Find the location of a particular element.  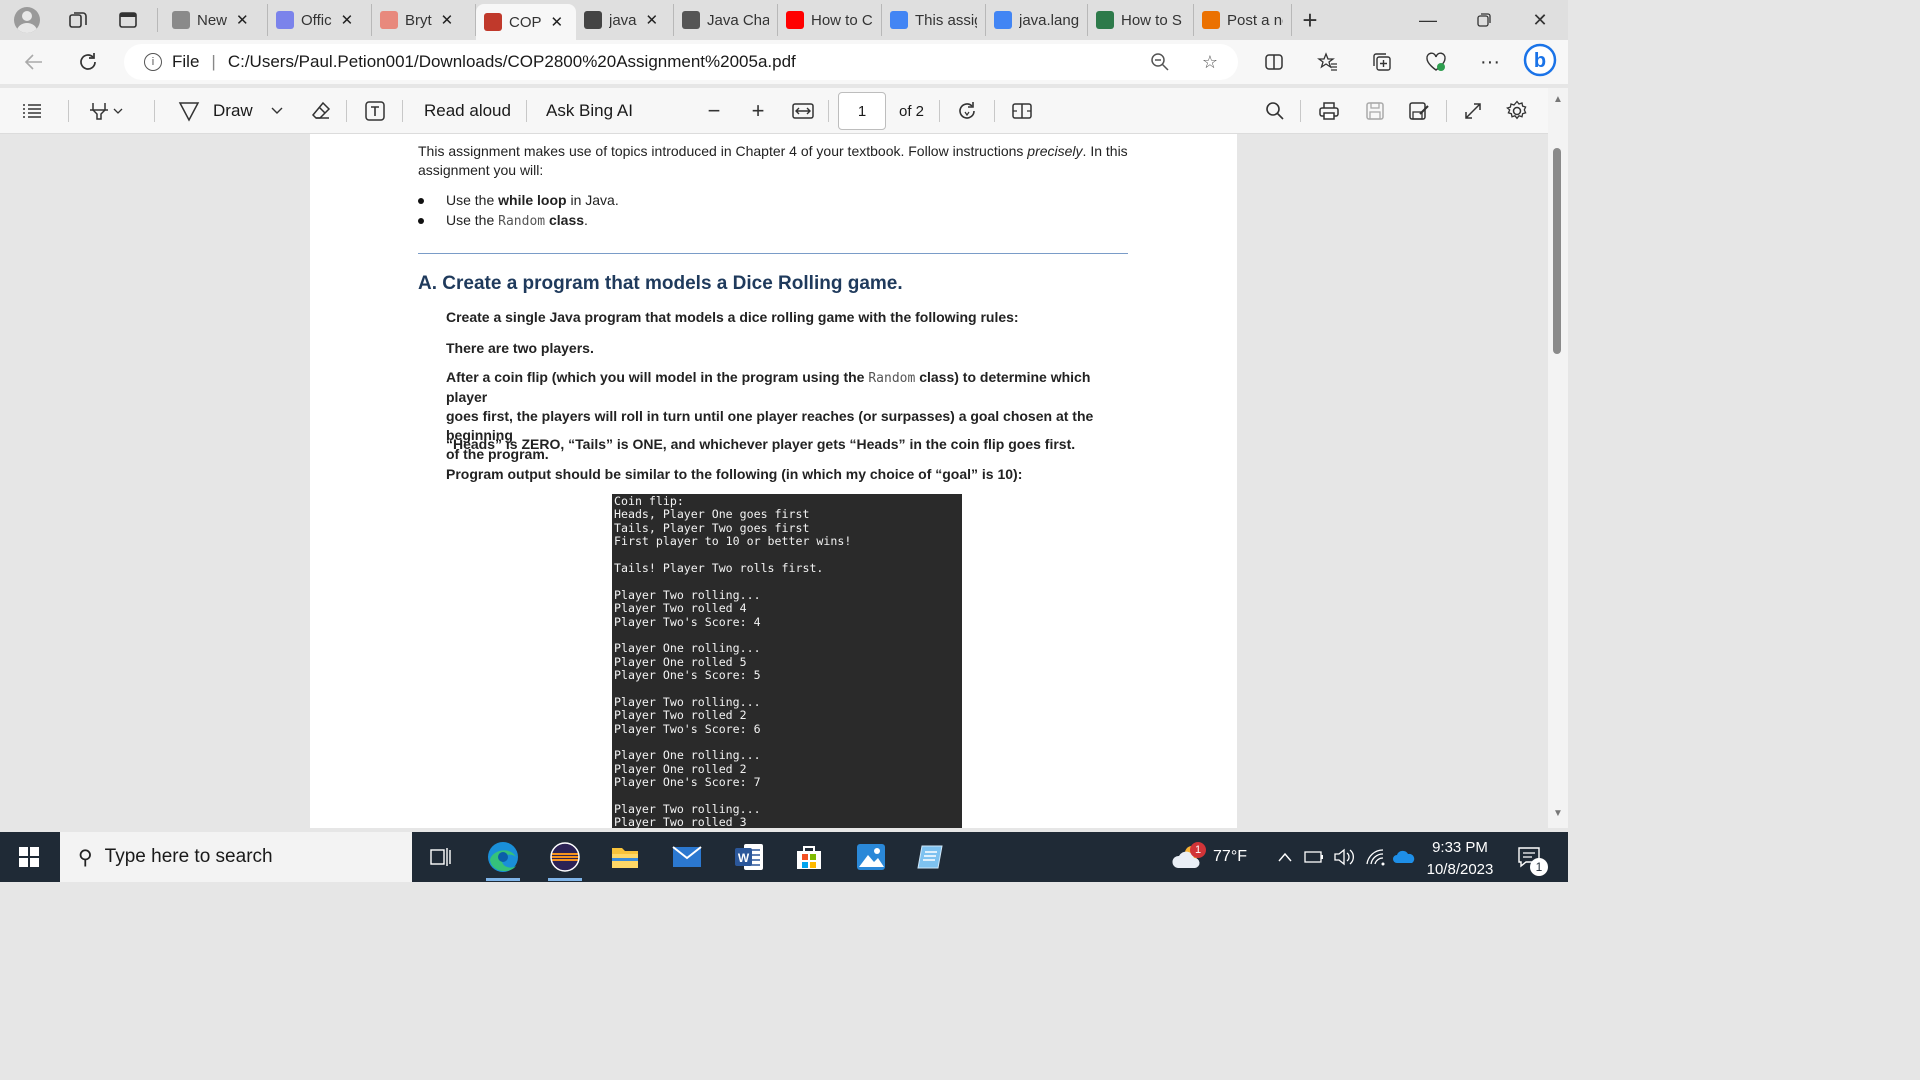

eclipse-icon is located at coordinates (565, 857).